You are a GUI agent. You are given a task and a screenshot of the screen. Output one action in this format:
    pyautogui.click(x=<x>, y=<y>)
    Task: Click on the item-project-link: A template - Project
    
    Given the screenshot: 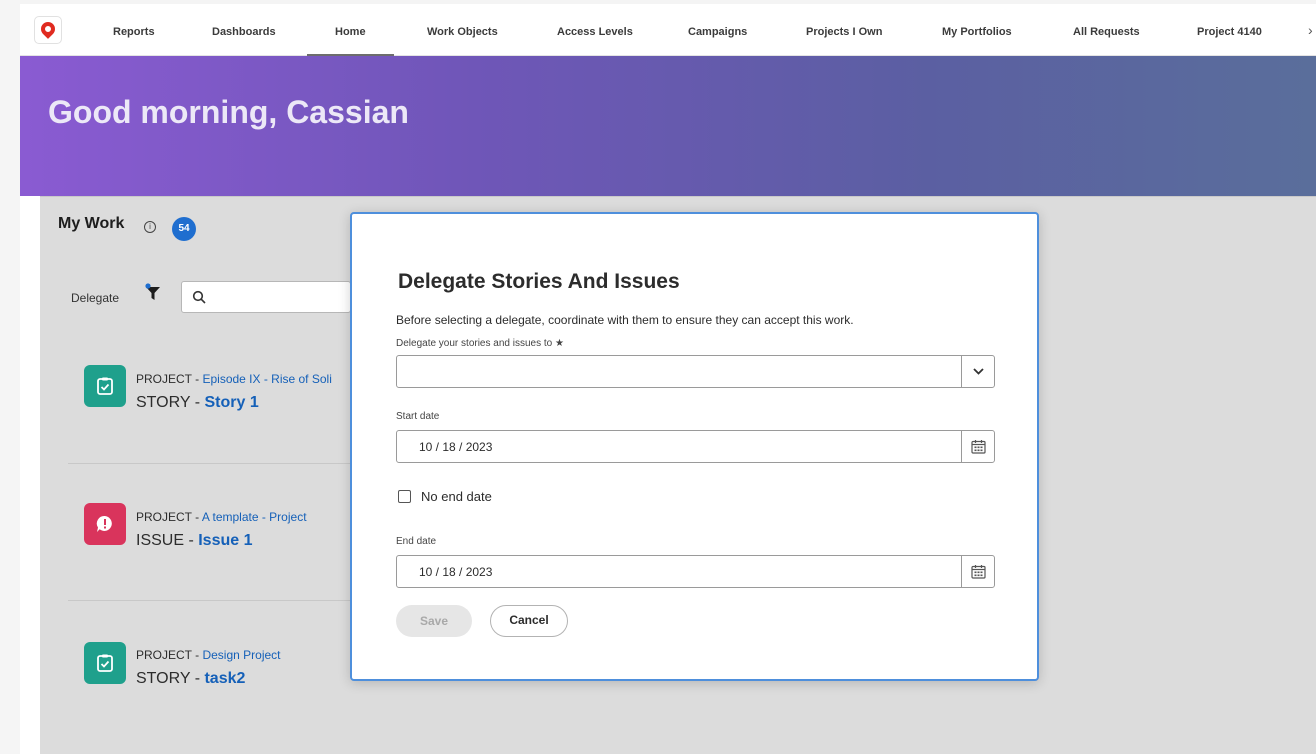 What is the action you would take?
    pyautogui.click(x=254, y=517)
    